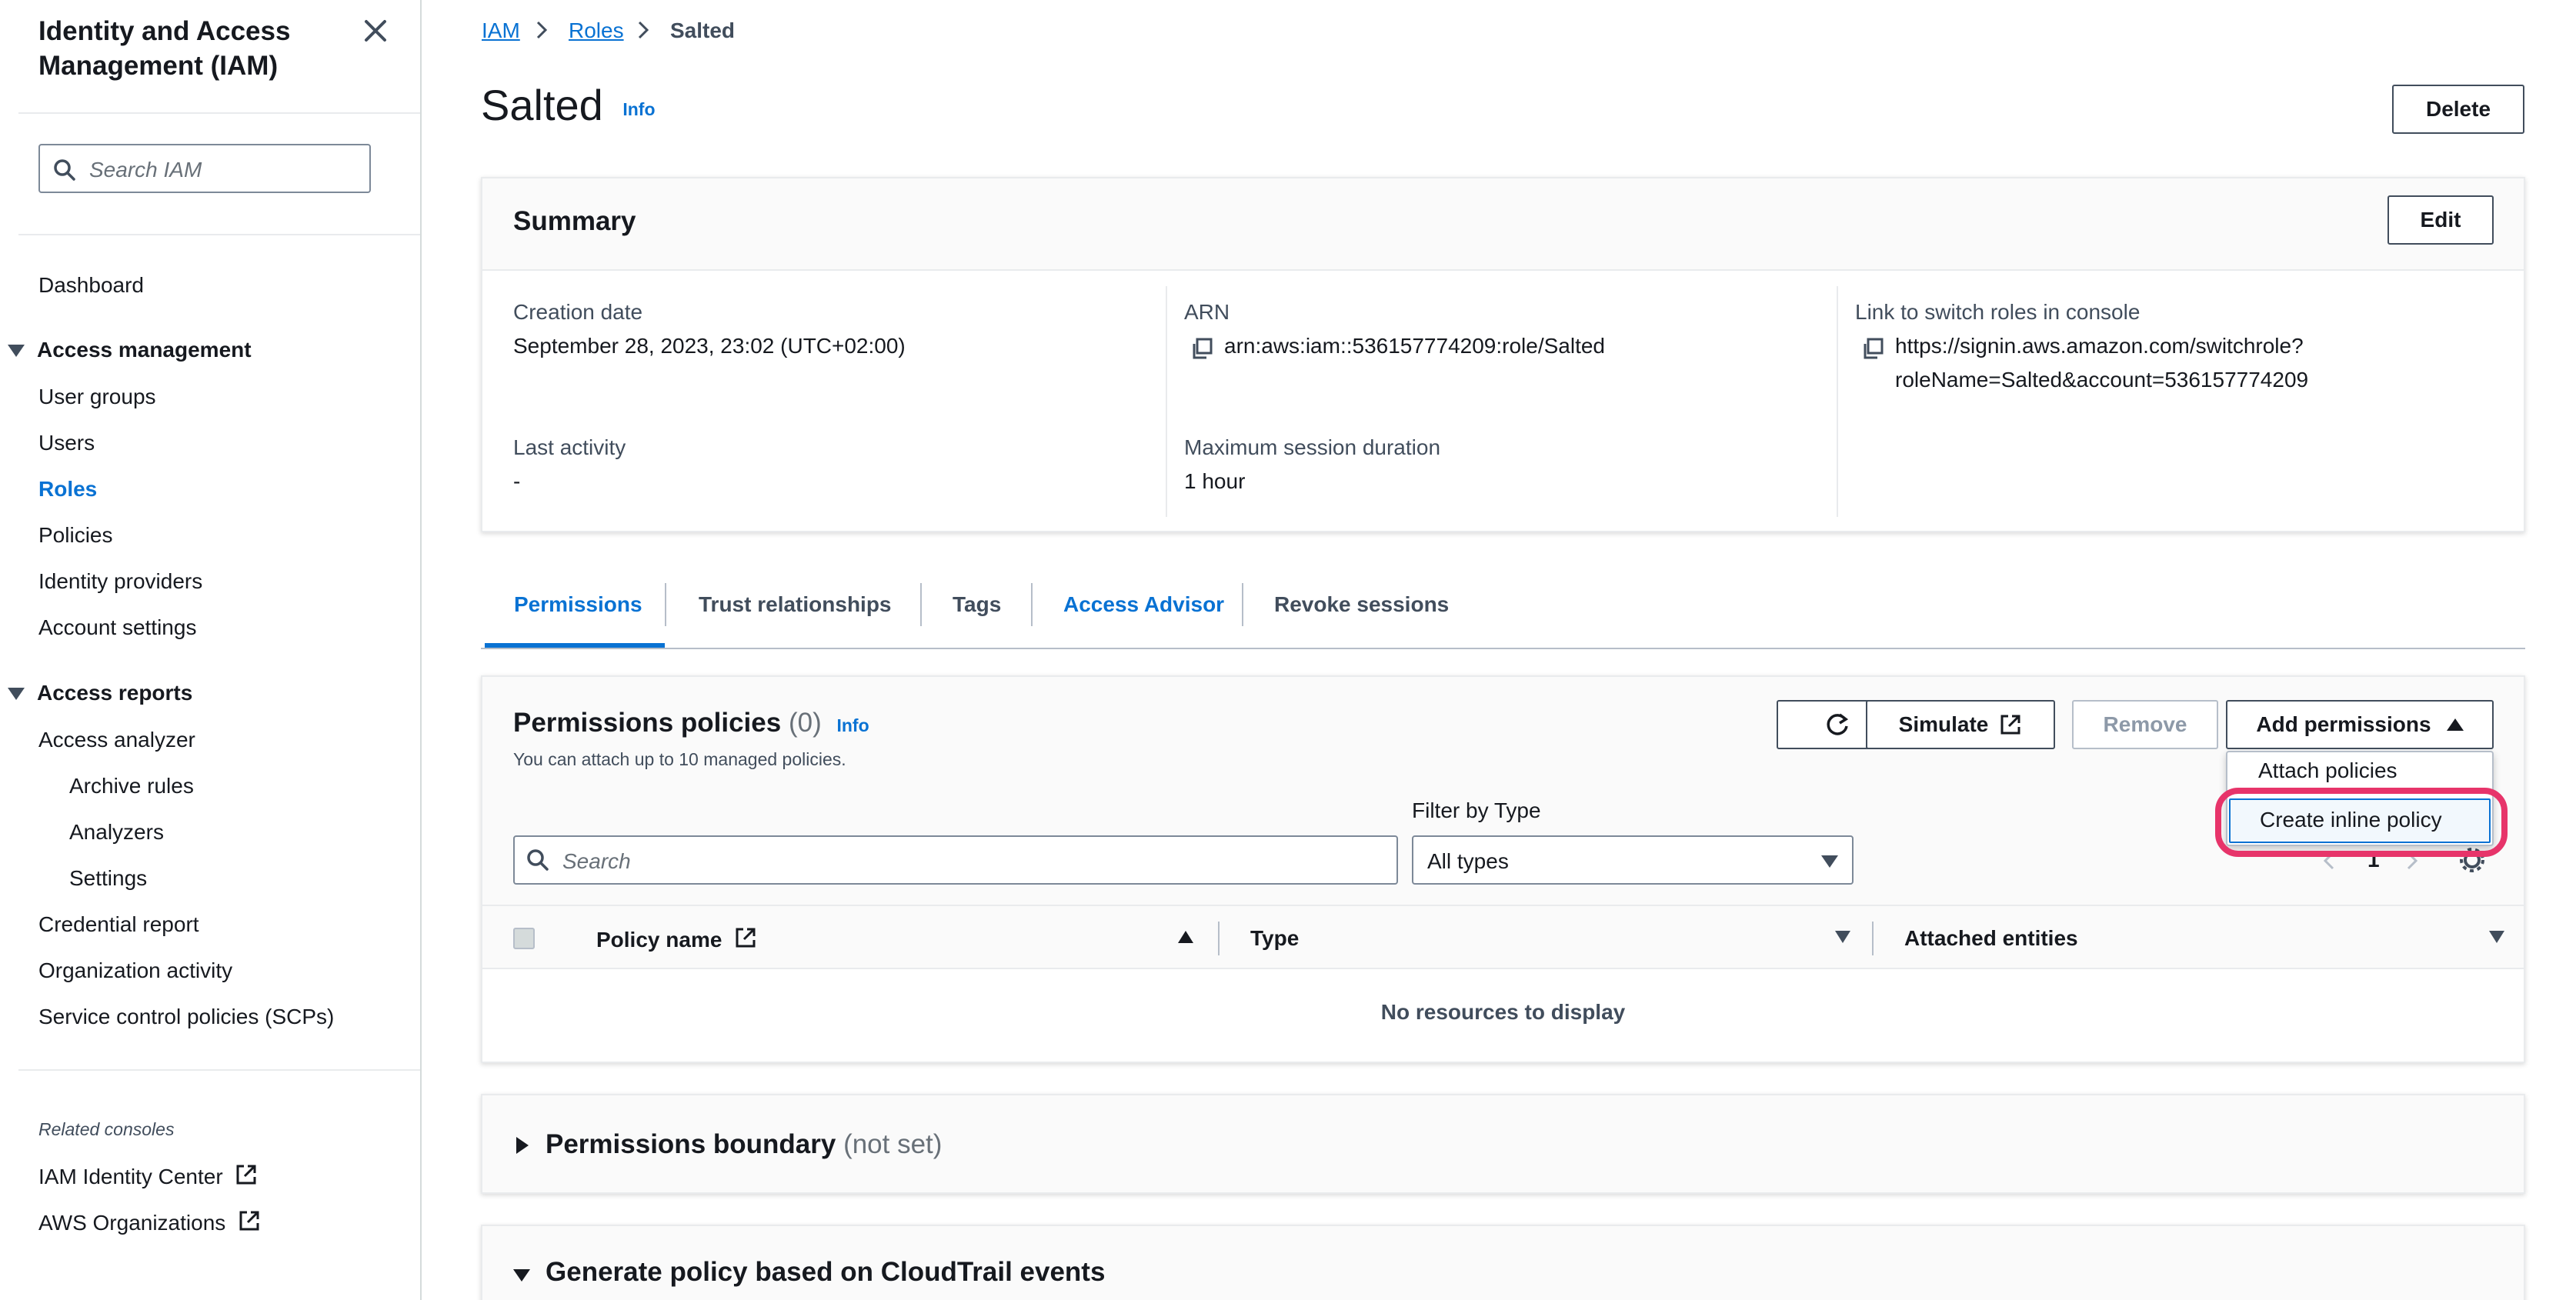 The height and width of the screenshot is (1300, 2576). Describe the element at coordinates (1961, 725) in the screenshot. I see `simulate-button: Simulate` at that location.